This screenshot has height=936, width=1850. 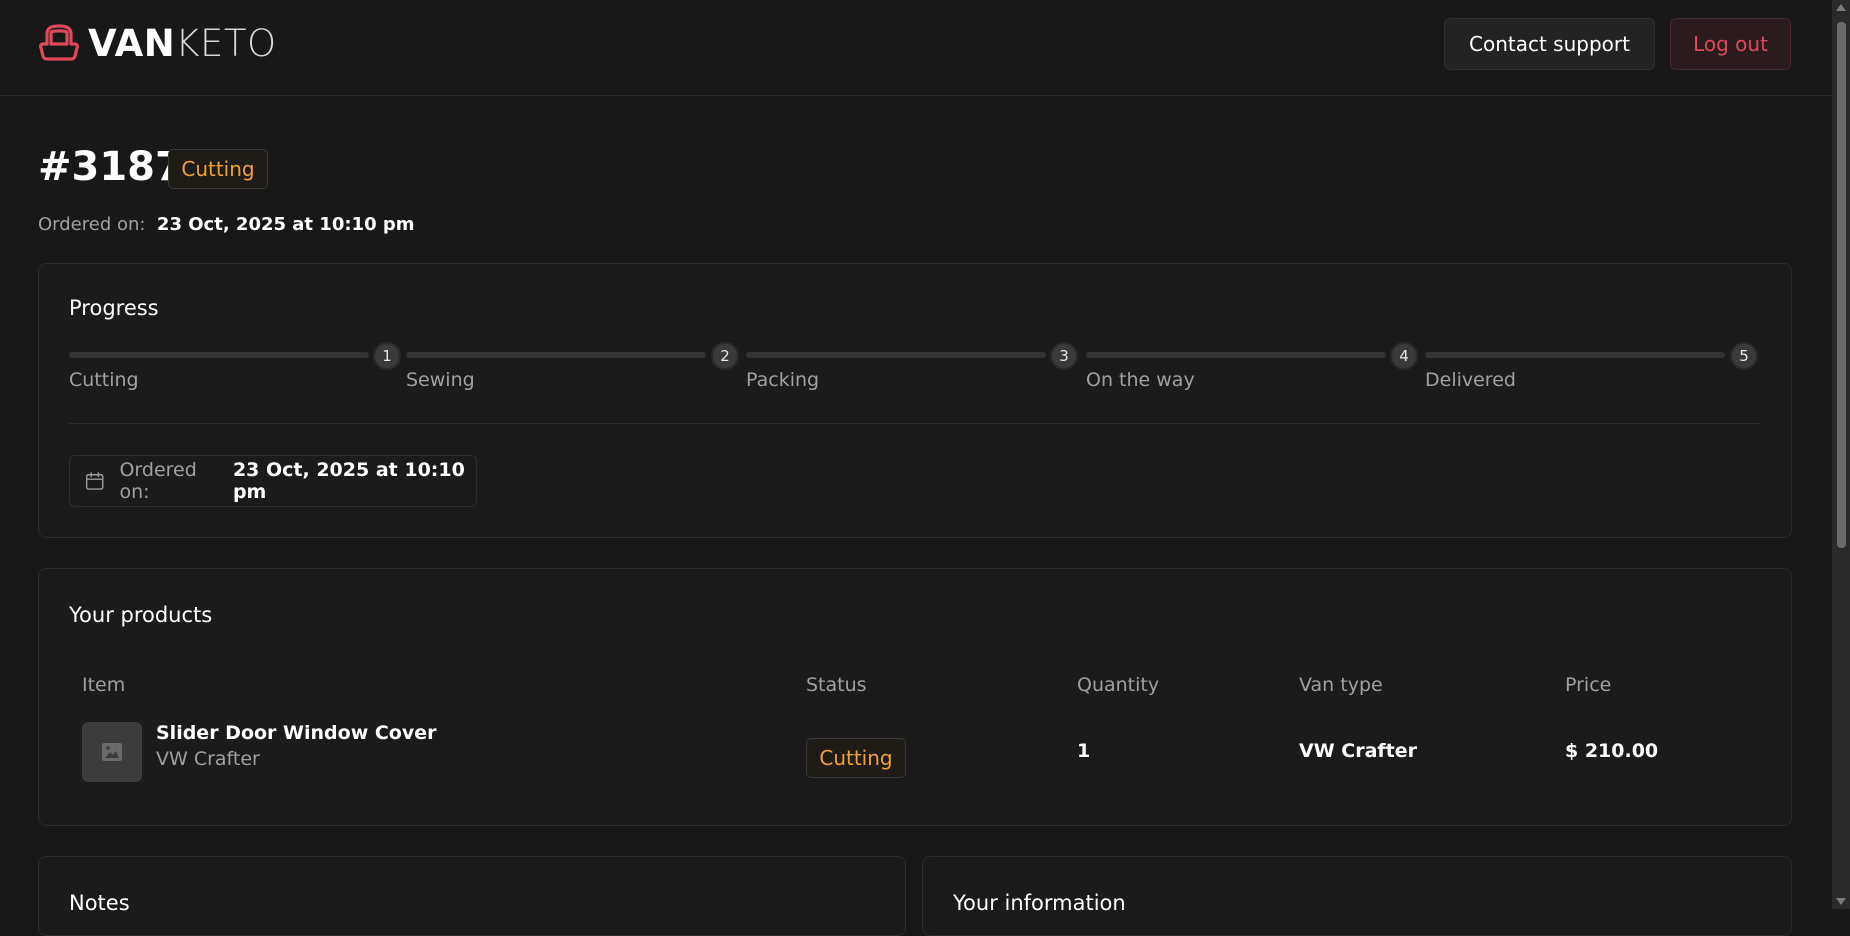 What do you see at coordinates (1841, 7) in the screenshot?
I see `scroll-up-arrow-icon` at bounding box center [1841, 7].